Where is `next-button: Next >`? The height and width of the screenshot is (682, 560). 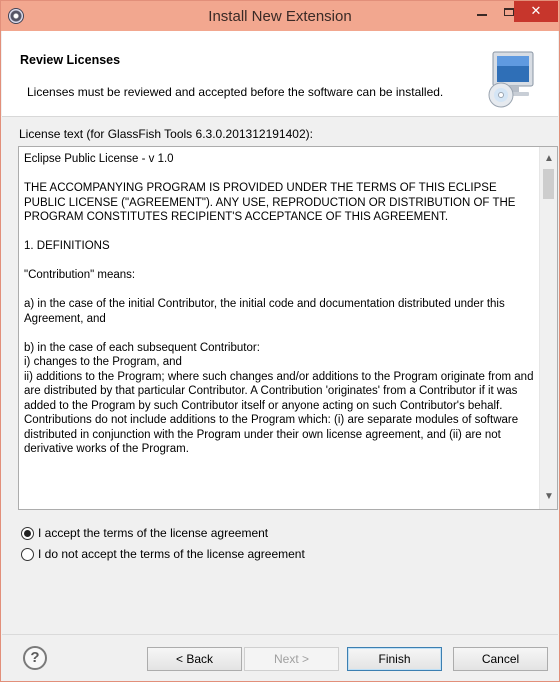 next-button: Next > is located at coordinates (291, 659).